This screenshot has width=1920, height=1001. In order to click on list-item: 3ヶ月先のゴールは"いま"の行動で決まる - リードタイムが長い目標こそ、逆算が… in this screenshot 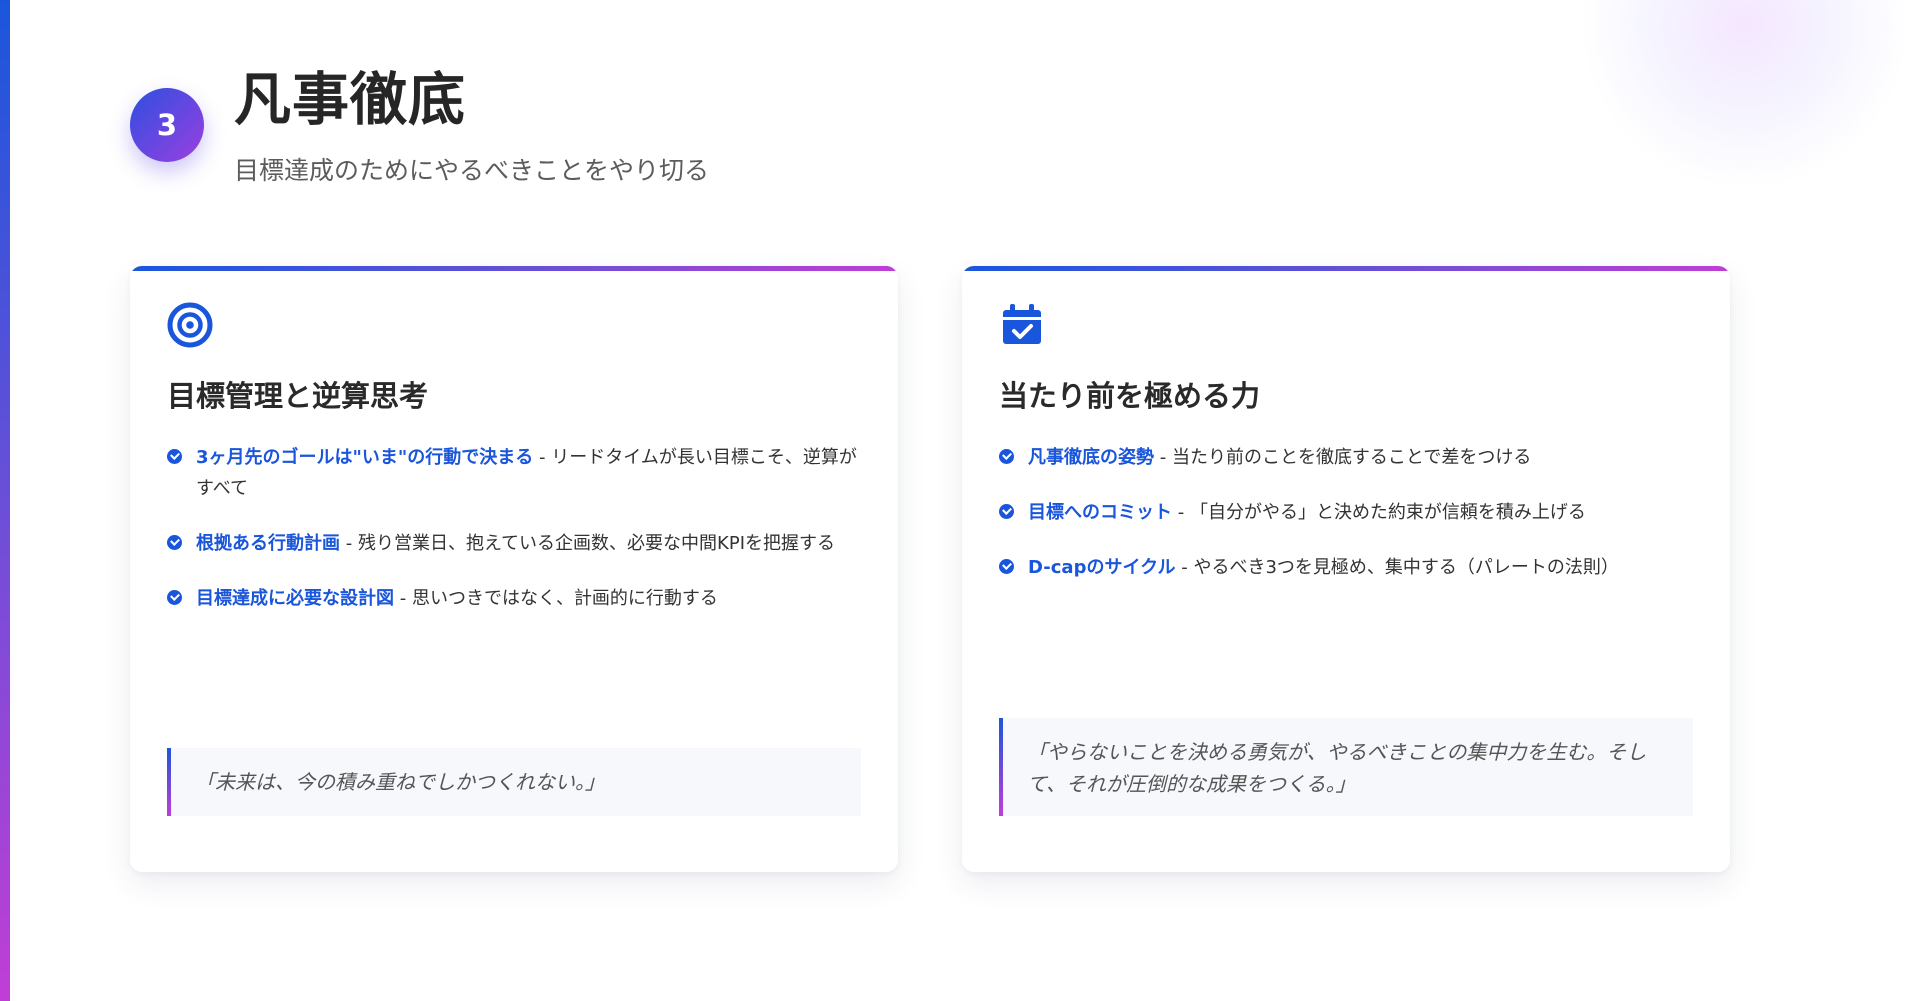, I will do `click(517, 473)`.